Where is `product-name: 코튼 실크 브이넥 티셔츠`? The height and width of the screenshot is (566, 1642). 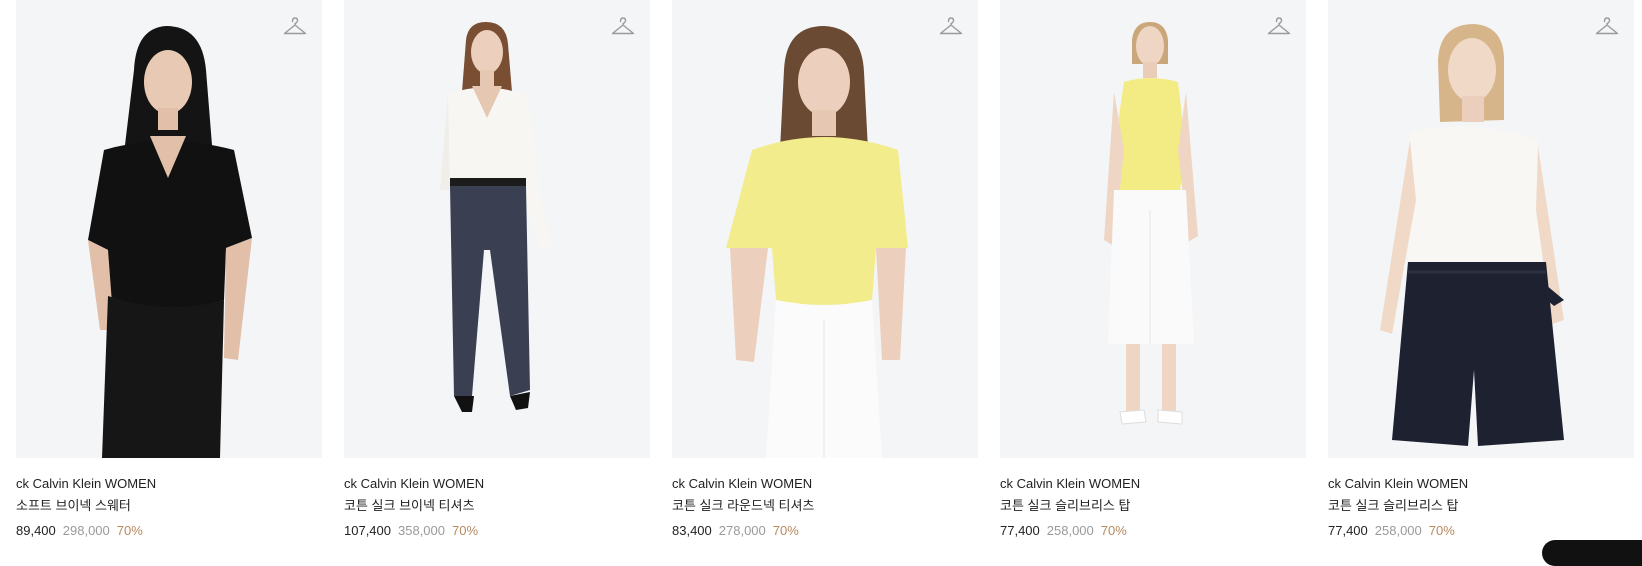 product-name: 코튼 실크 브이넥 티셔츠 is located at coordinates (409, 506).